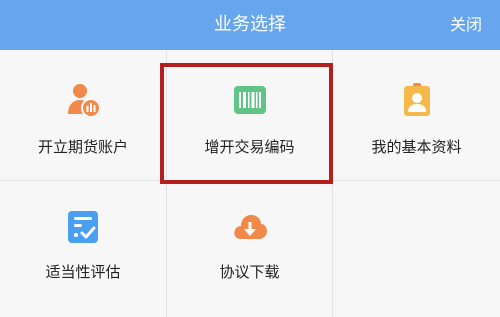  Describe the element at coordinates (83, 272) in the screenshot. I see `menu-item-label: 适当性评估` at that location.